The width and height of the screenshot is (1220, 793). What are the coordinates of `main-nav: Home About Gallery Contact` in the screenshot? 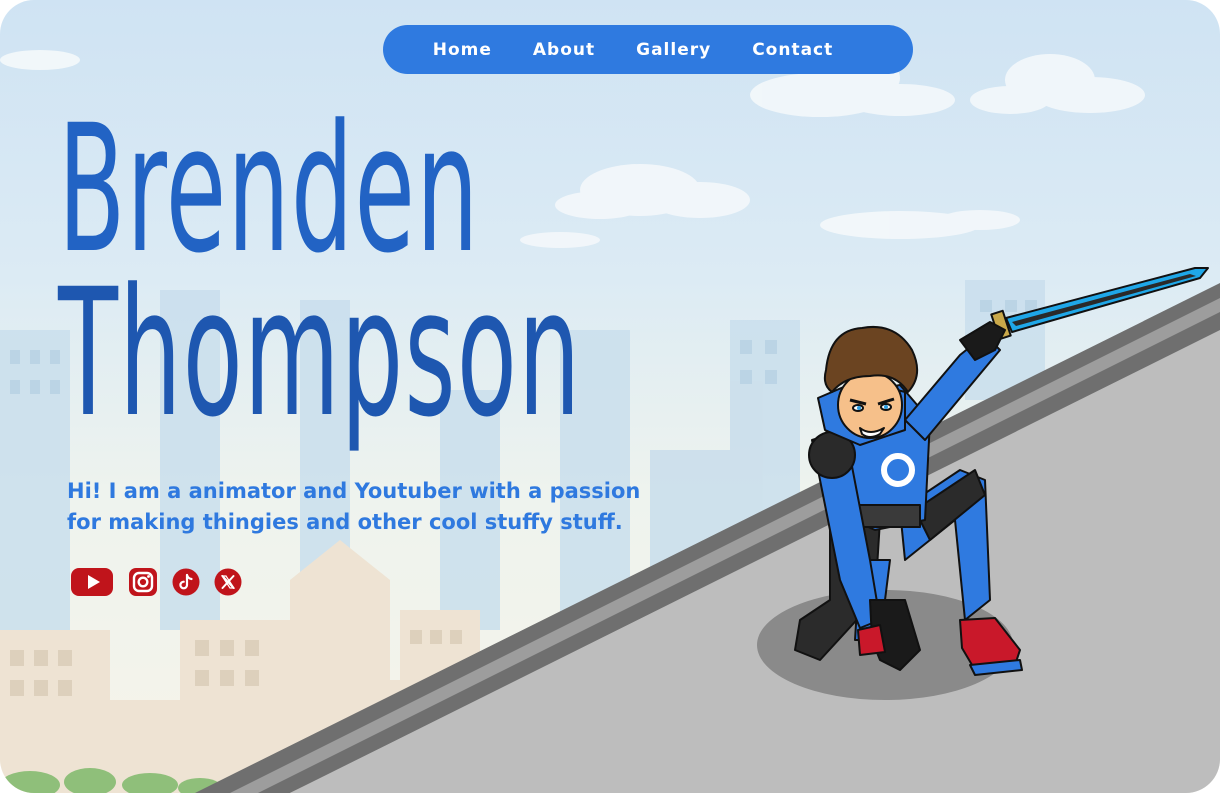 It's located at (648, 49).